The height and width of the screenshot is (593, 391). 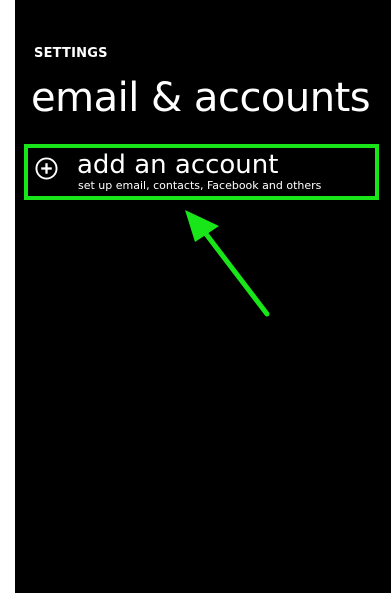 I want to click on page-title: email & accounts, so click(x=201, y=98).